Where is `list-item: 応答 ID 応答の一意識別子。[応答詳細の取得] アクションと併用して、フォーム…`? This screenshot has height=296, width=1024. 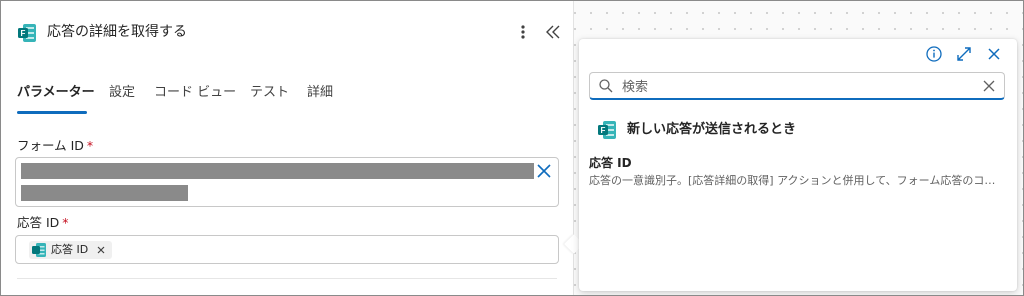 list-item: 応答 ID 応答の一意識別子。[応答詳細の取得] アクションと併用して、フォーム… is located at coordinates (799, 172).